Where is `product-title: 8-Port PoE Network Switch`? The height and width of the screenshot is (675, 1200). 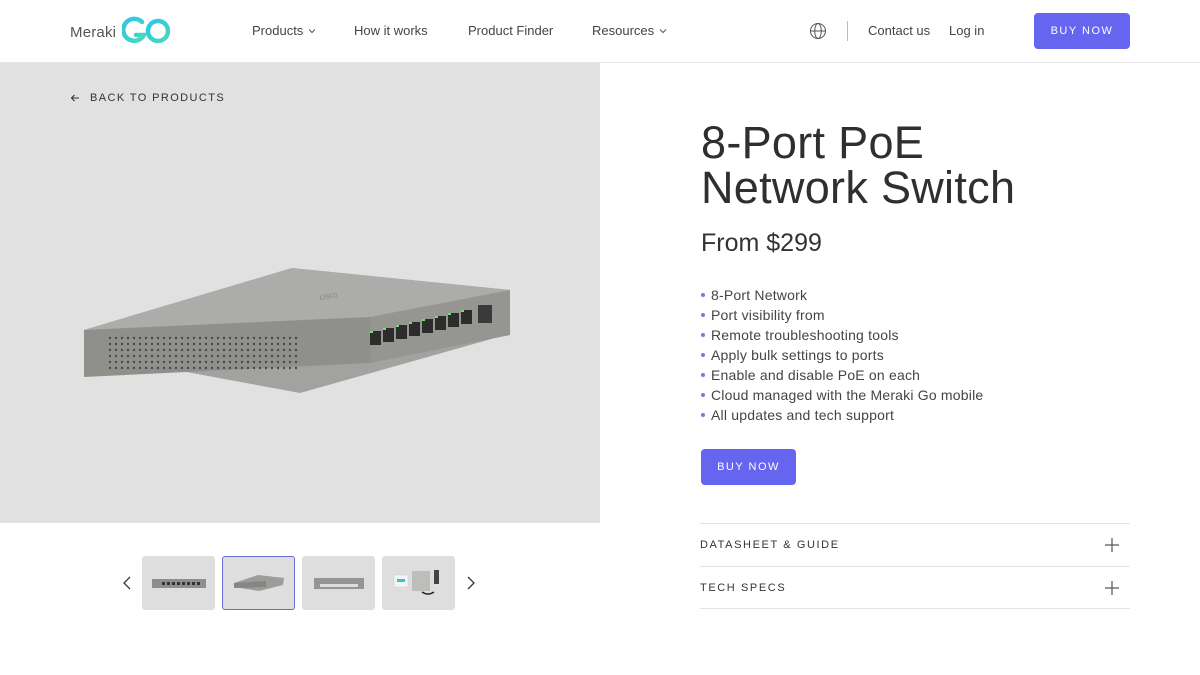
product-title: 8-Port PoE Network Switch is located at coordinates (911, 165).